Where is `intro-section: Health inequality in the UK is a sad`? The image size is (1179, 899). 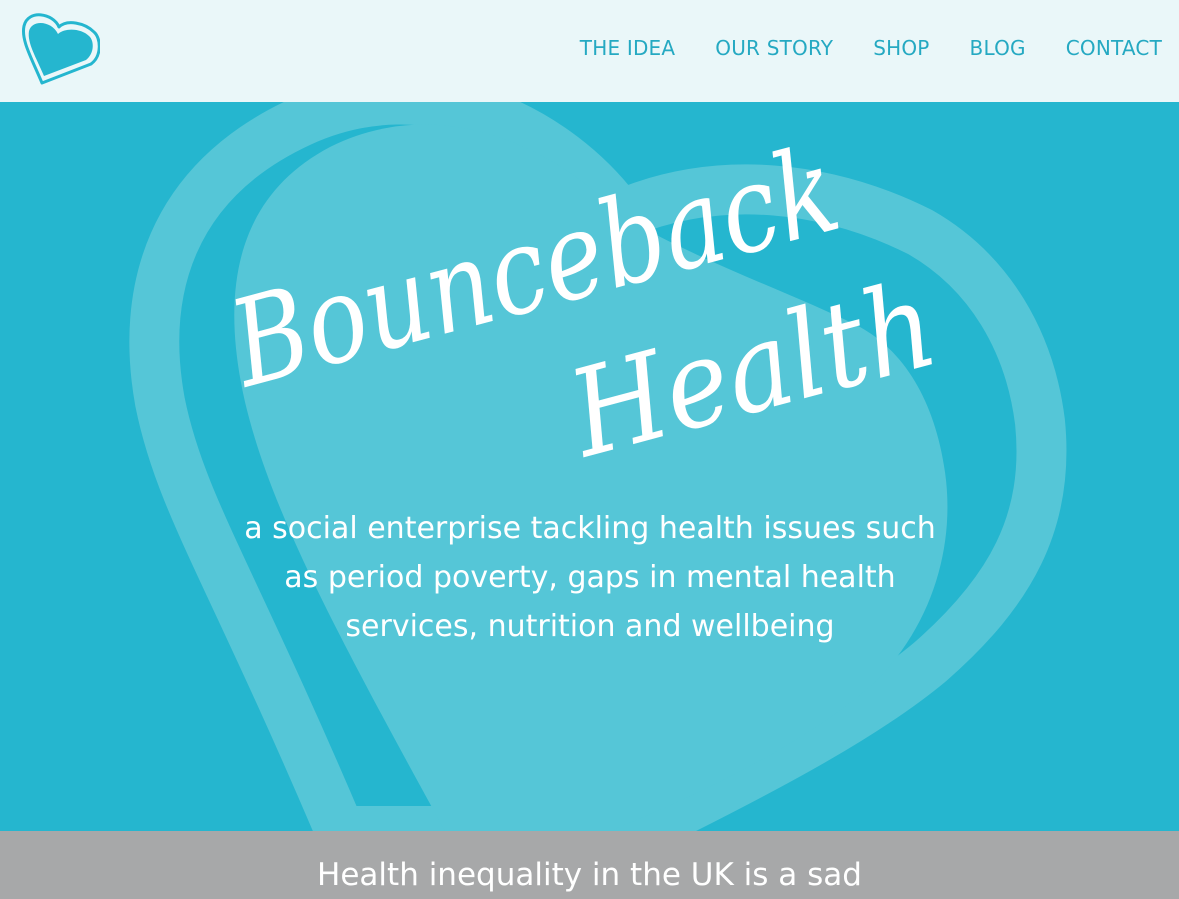 intro-section: Health inequality in the UK is a sad is located at coordinates (589, 865).